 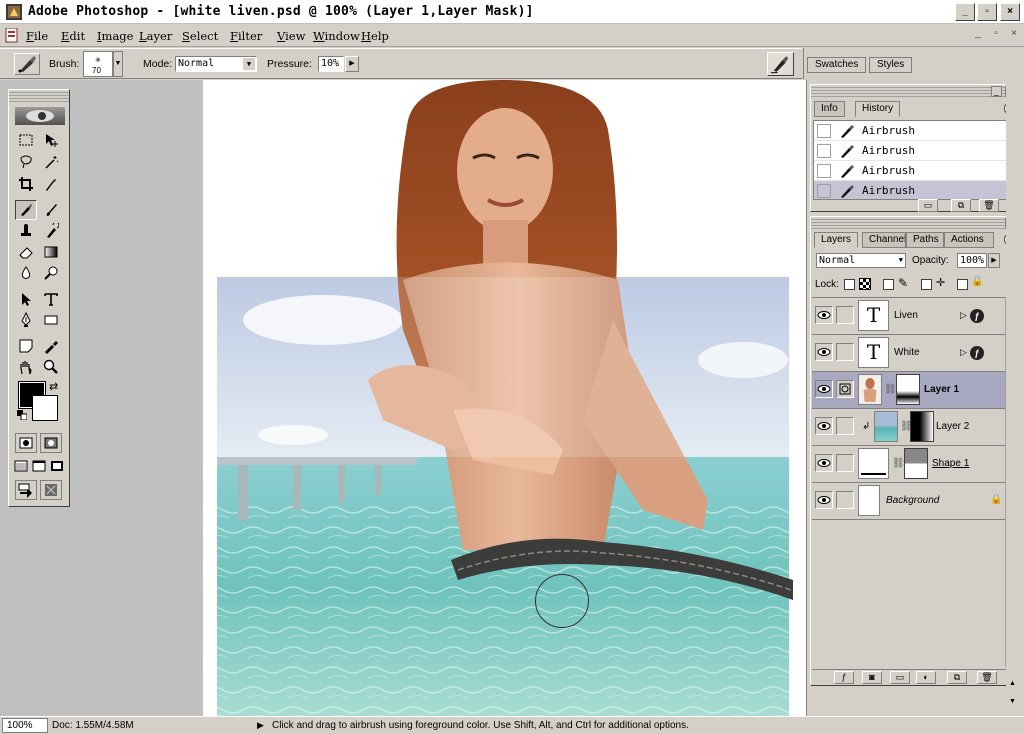 What do you see at coordinates (926, 284) in the screenshot?
I see `lock-position-checkbox` at bounding box center [926, 284].